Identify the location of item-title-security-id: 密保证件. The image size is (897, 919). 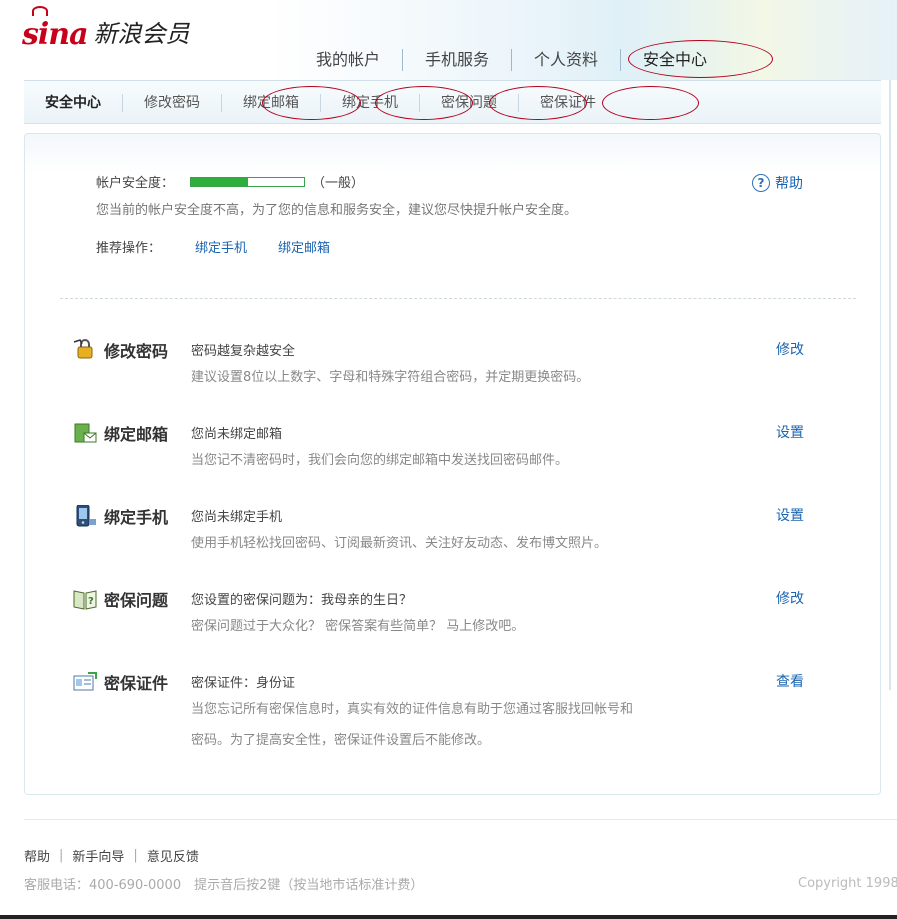
(136, 683).